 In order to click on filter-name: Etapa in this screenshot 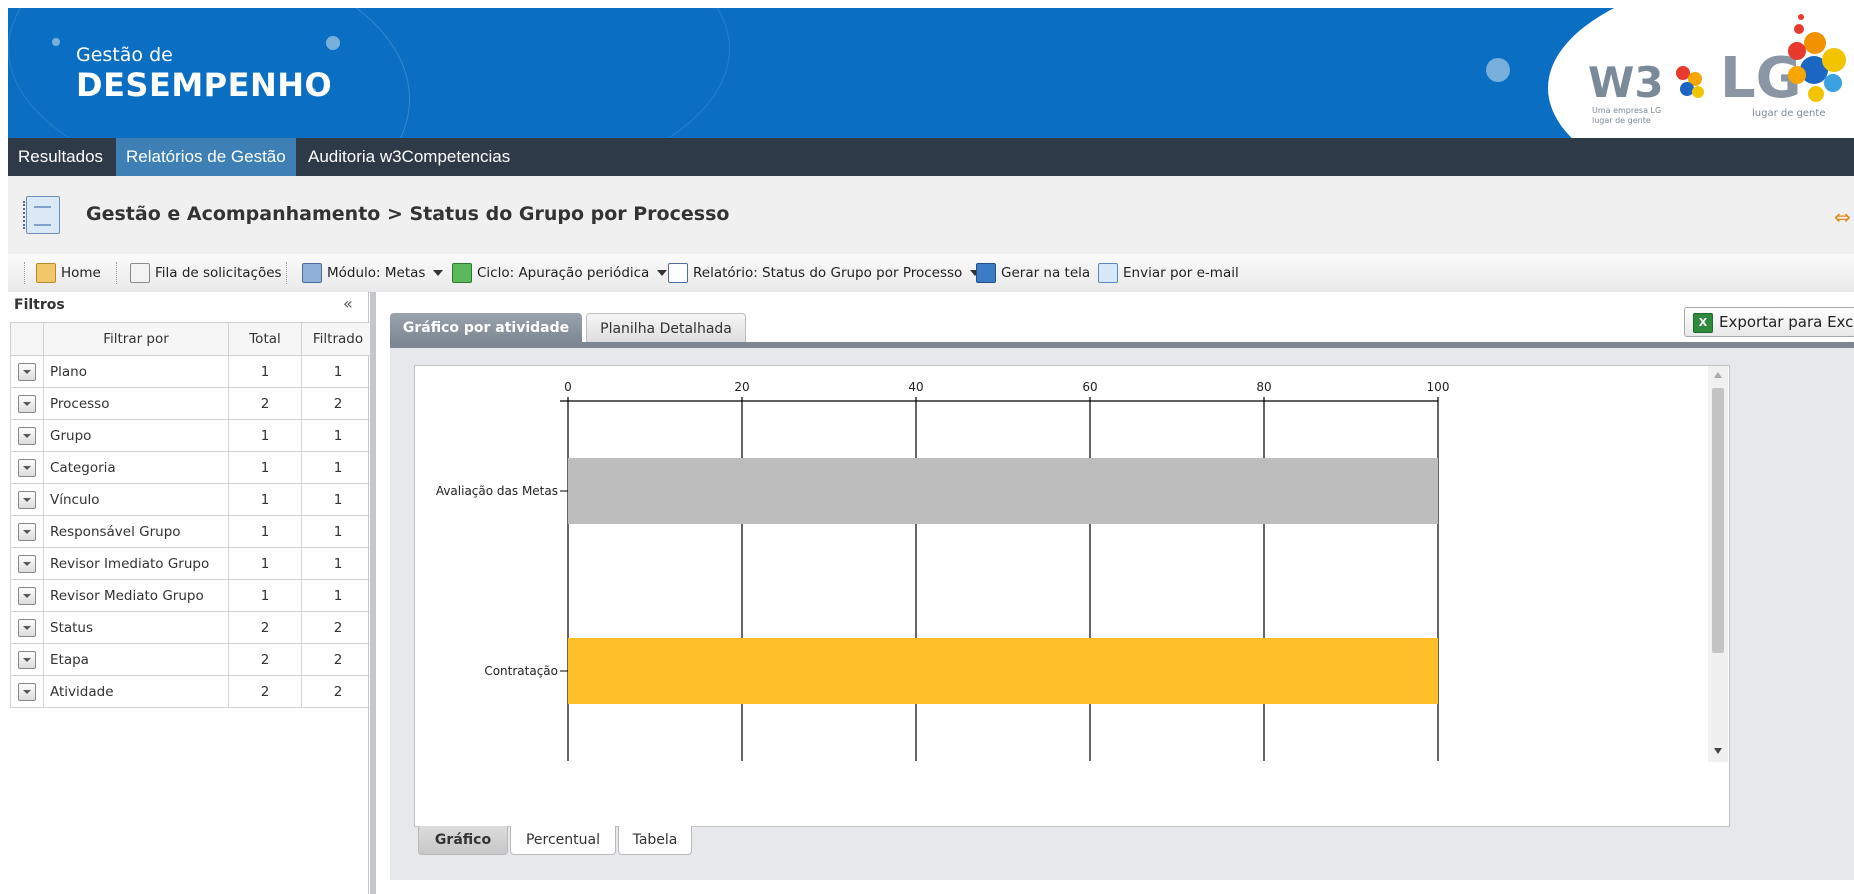, I will do `click(136, 659)`.